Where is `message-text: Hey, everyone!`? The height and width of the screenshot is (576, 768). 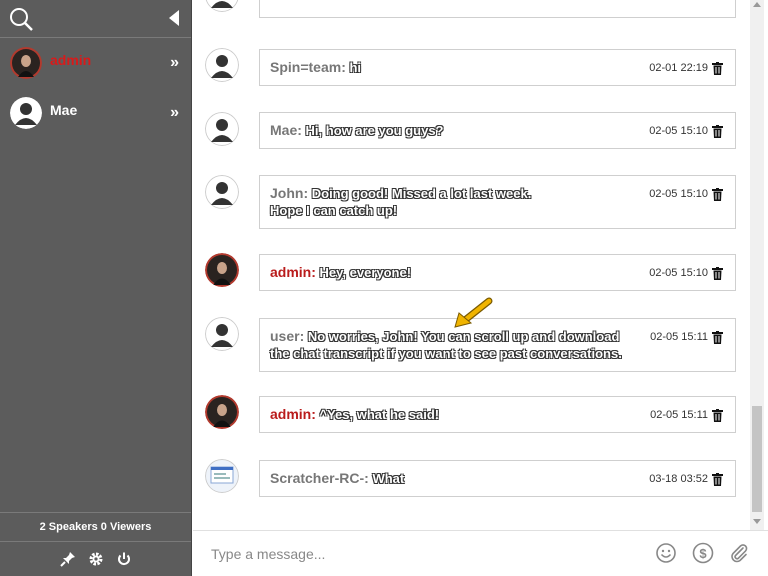 message-text: Hey, everyone! is located at coordinates (365, 272).